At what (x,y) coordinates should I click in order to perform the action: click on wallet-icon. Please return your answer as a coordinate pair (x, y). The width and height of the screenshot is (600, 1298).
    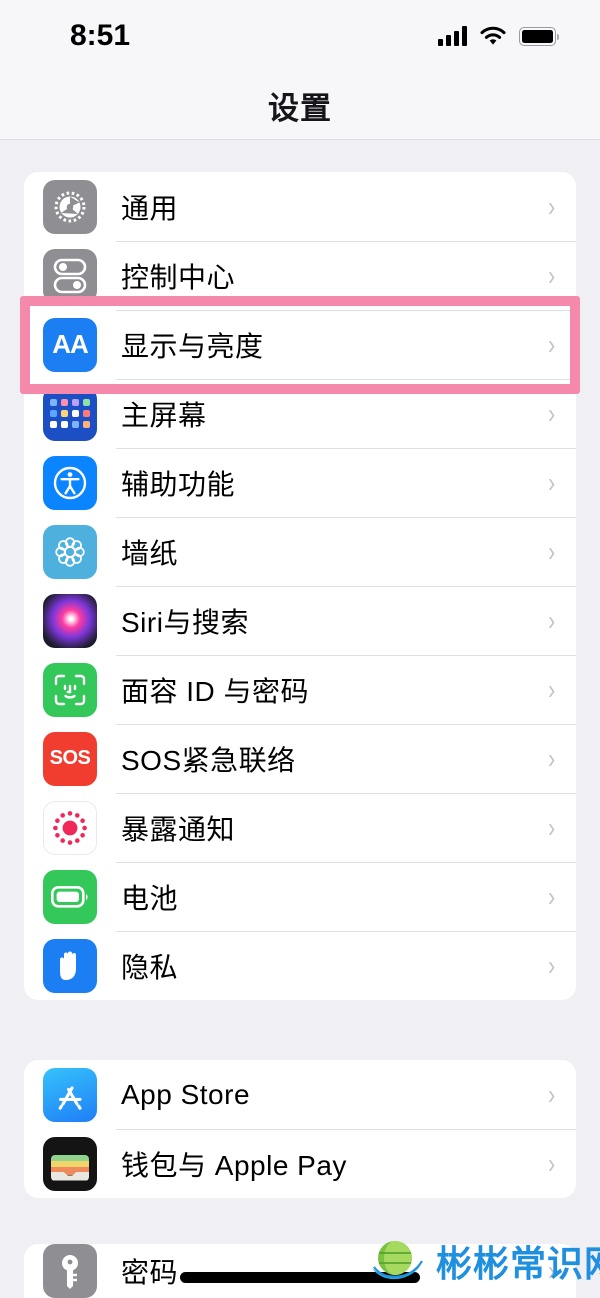
    Looking at the image, I should click on (70, 1163).